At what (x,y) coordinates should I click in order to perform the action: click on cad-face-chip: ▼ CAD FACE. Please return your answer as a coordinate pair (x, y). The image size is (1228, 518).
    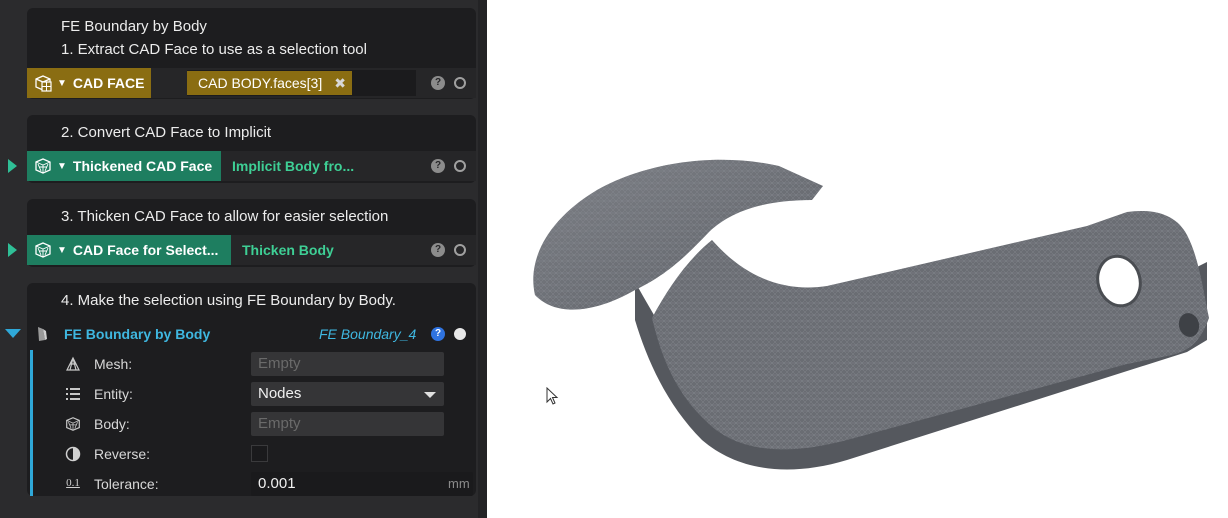
    Looking at the image, I should click on (89, 83).